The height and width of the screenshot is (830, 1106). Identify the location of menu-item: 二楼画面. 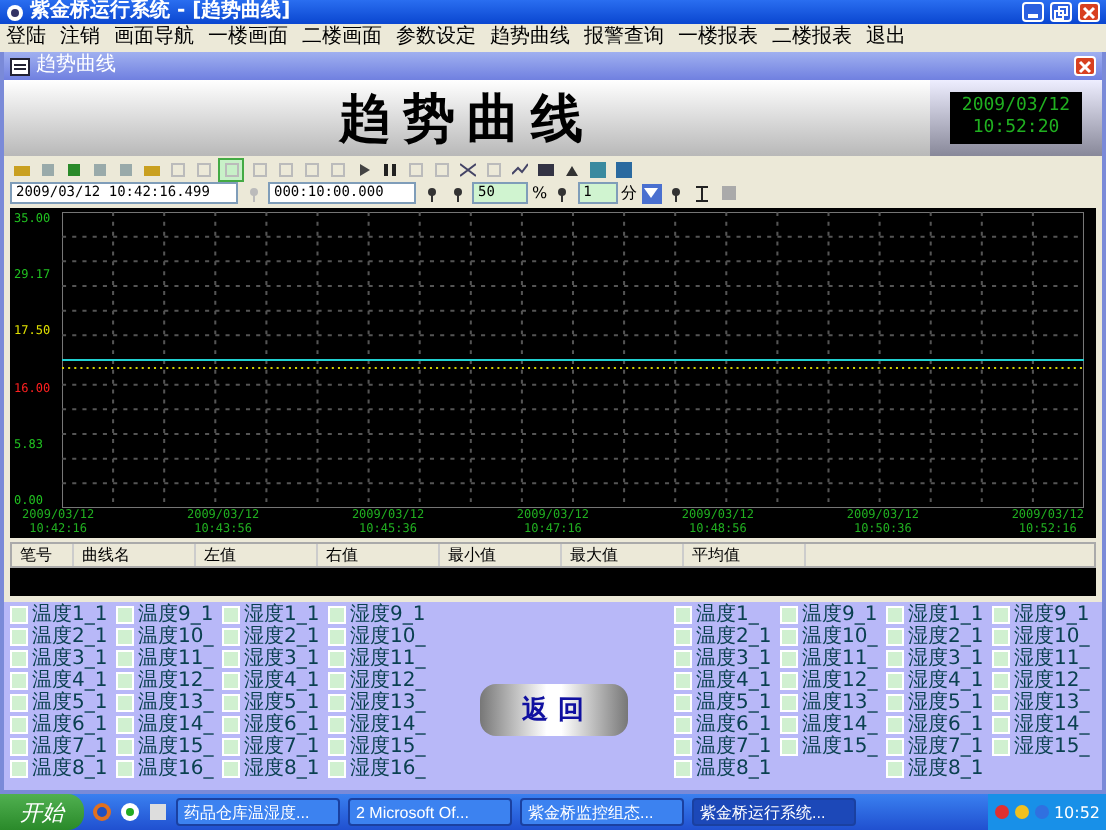
(342, 38).